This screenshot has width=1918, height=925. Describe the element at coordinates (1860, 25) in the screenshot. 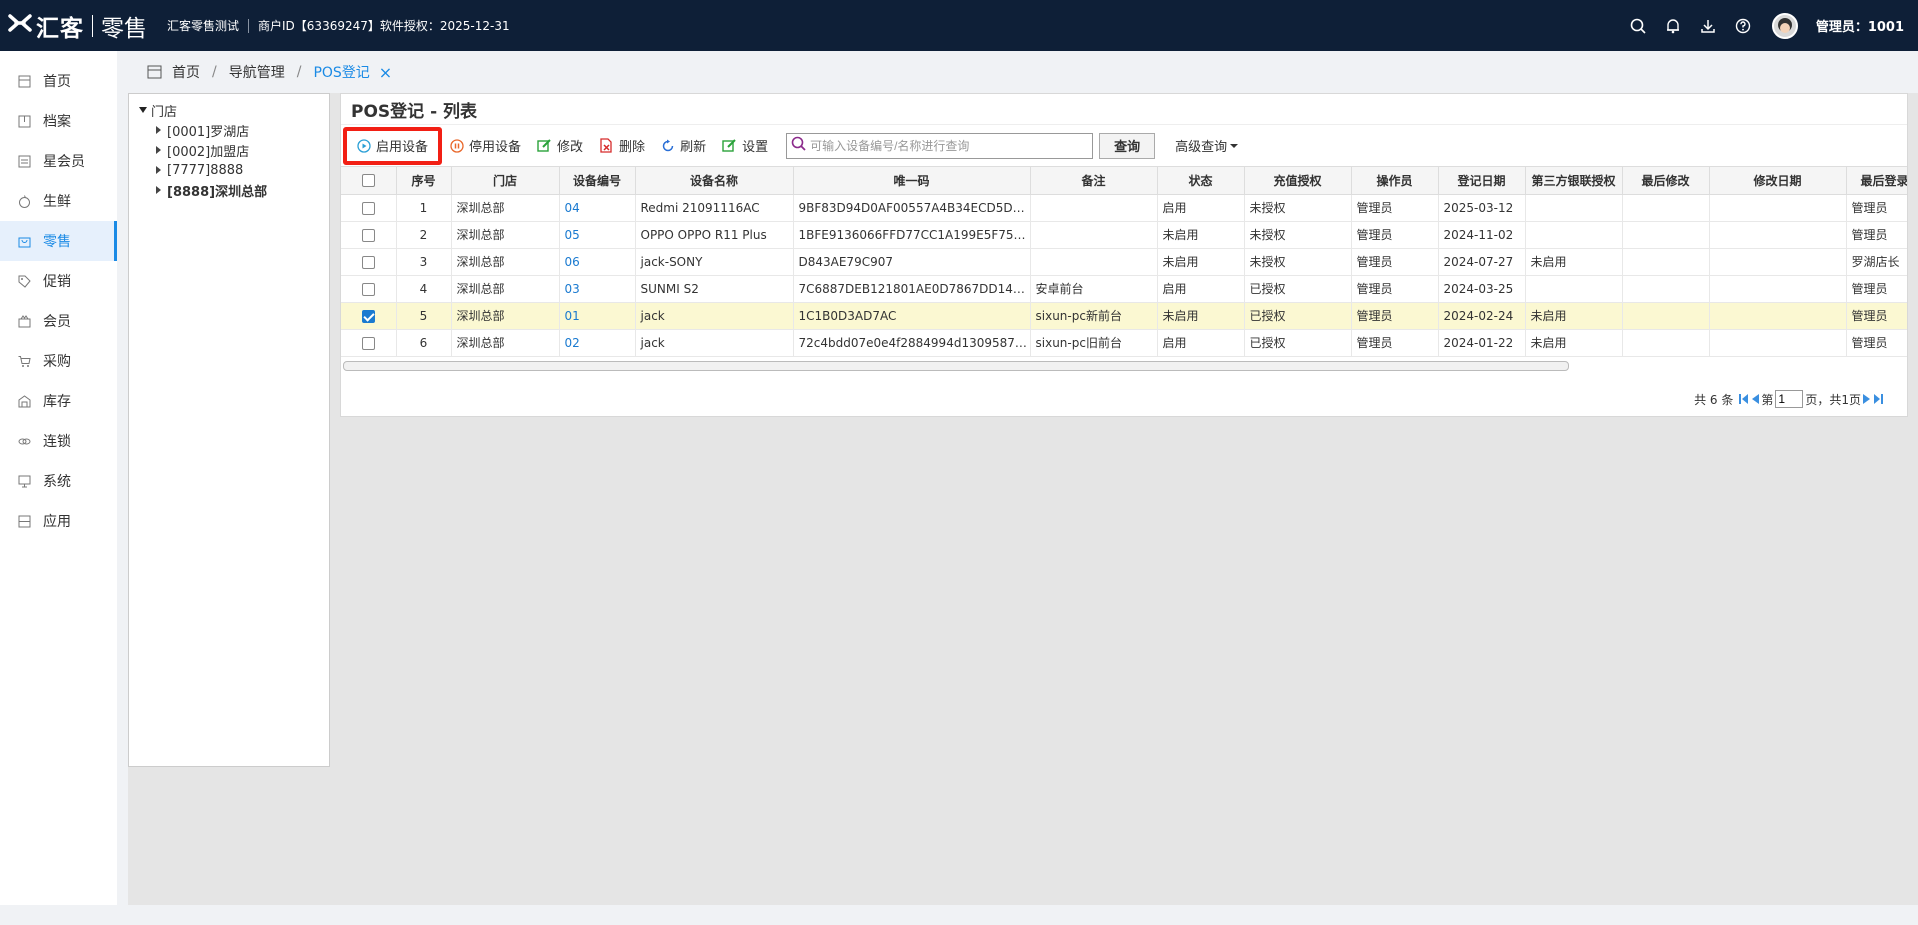

I see `user-name: 管理员：1001` at that location.